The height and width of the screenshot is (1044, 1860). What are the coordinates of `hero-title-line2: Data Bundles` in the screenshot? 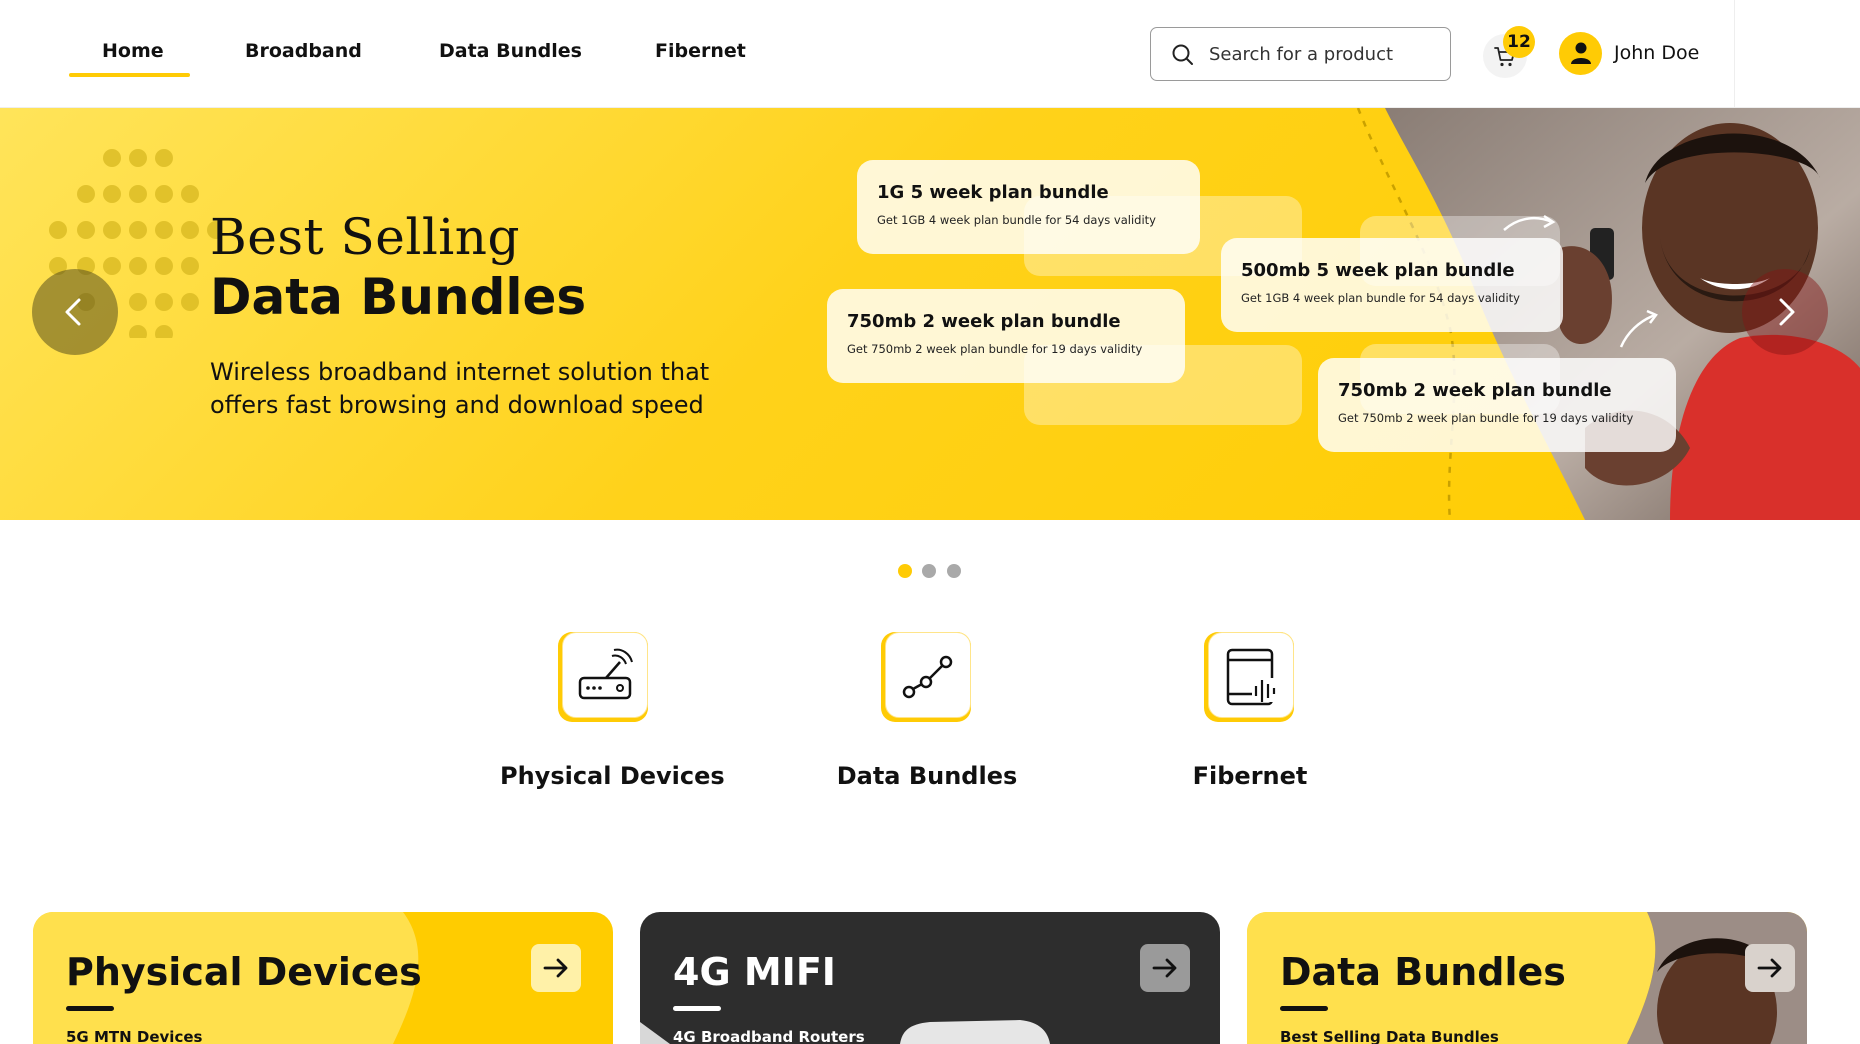 It's located at (398, 297).